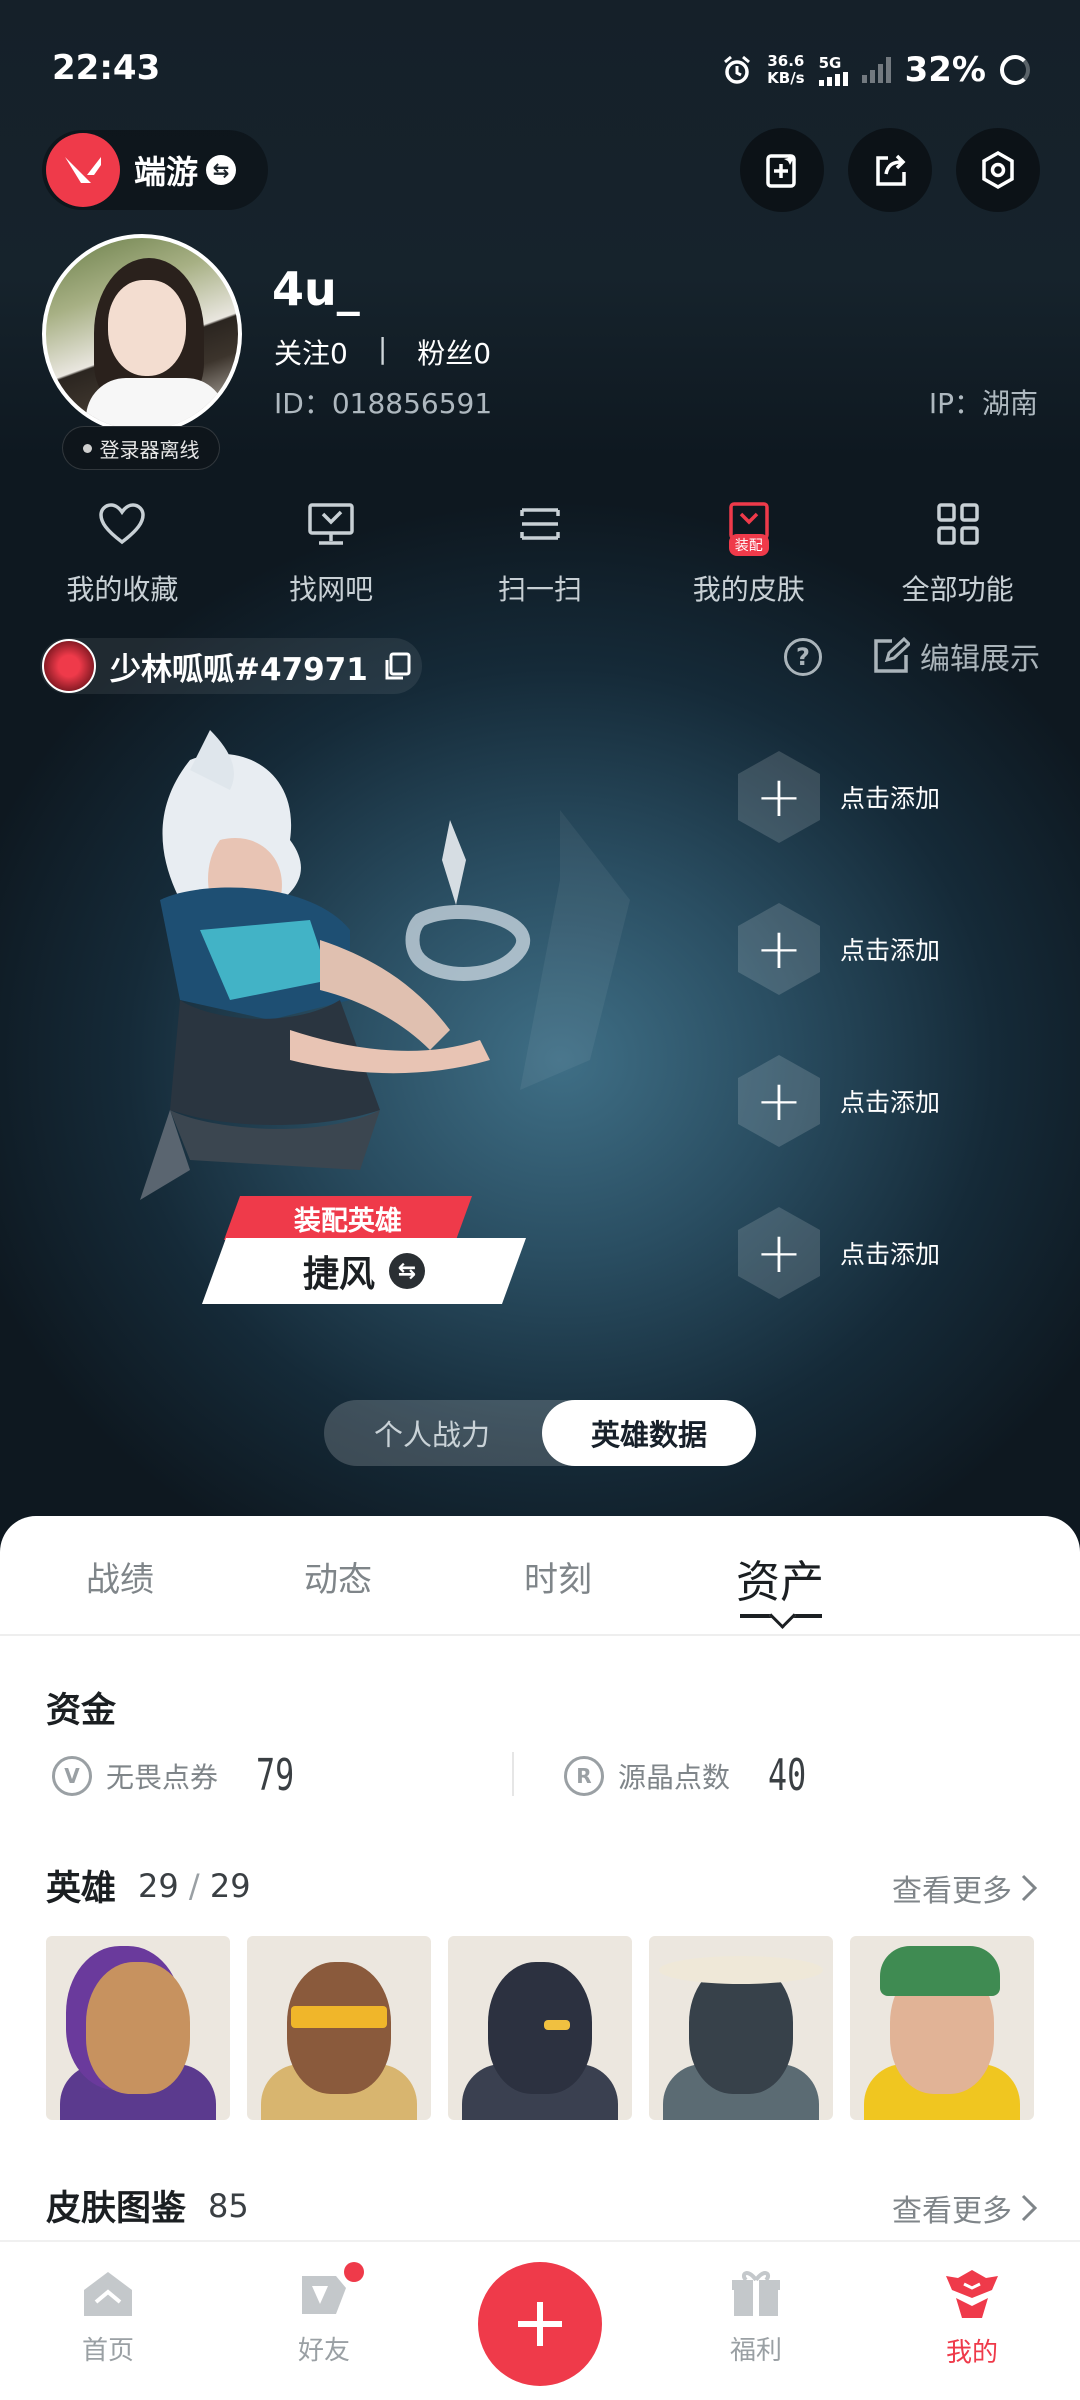 This screenshot has height=2400, width=1080. I want to click on currency-points: V 无畏点券 79, so click(180, 1775).